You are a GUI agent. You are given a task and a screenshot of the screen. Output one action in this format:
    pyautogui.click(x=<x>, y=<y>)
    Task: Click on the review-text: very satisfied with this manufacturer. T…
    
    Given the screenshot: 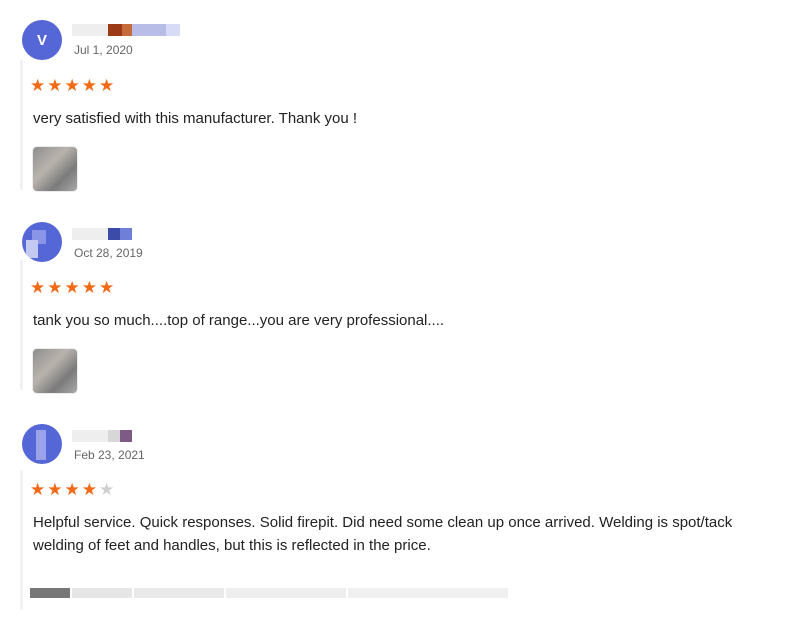 What is the action you would take?
    pyautogui.click(x=195, y=118)
    